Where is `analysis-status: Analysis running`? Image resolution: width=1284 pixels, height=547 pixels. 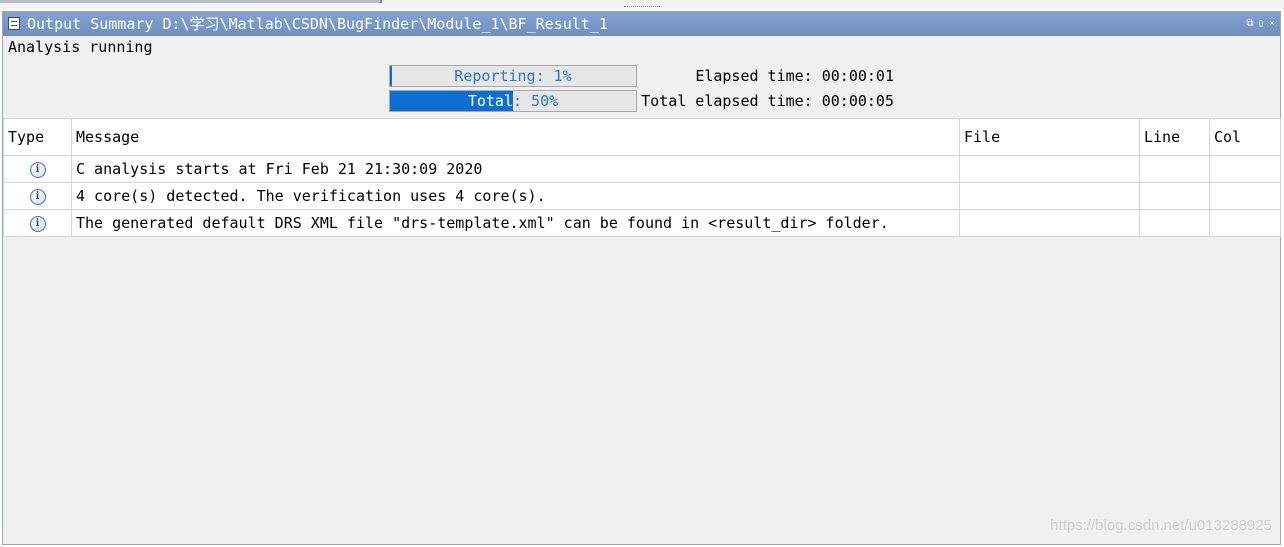 analysis-status: Analysis running is located at coordinates (80, 47).